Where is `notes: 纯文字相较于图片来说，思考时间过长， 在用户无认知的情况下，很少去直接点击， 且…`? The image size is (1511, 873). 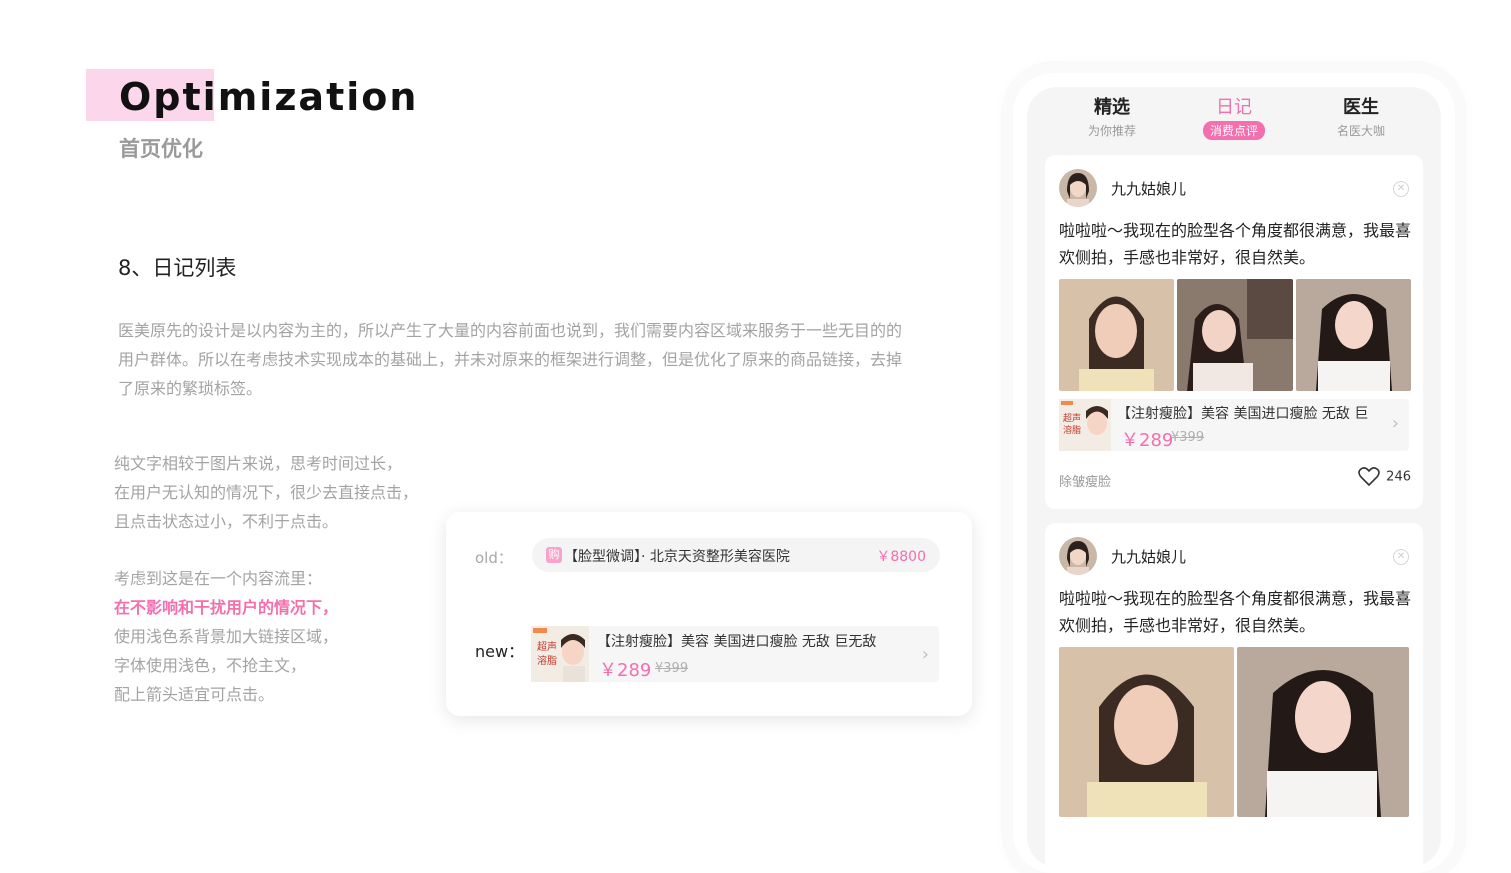 notes: 纯文字相较于图片来说，思考时间过长， 在用户无认知的情况下，很少去直接点击， 且… is located at coordinates (266, 579).